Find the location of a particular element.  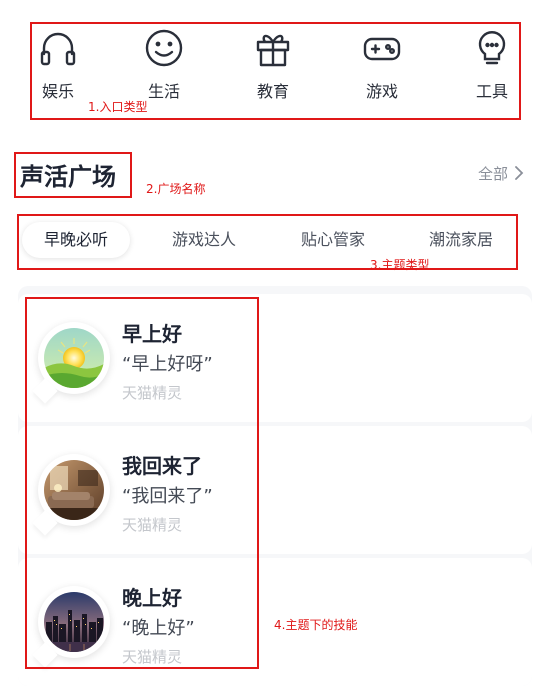

sunrise-image is located at coordinates (74, 358).